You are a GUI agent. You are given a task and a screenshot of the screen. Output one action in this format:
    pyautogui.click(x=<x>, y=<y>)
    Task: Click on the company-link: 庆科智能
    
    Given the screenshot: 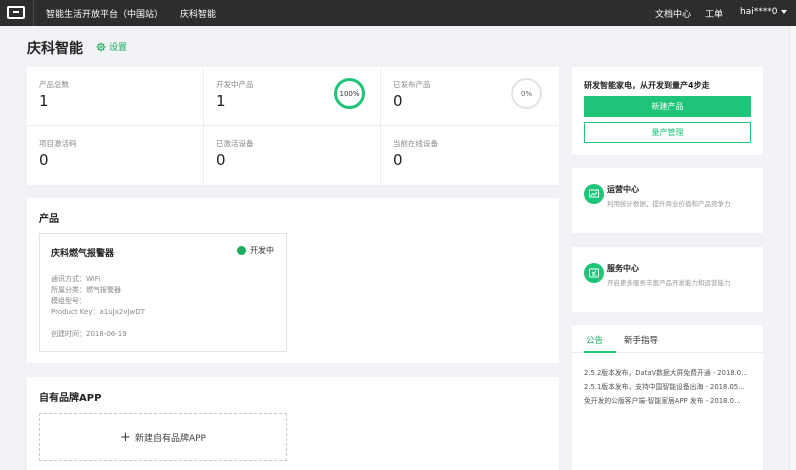 What is the action you would take?
    pyautogui.click(x=198, y=13)
    